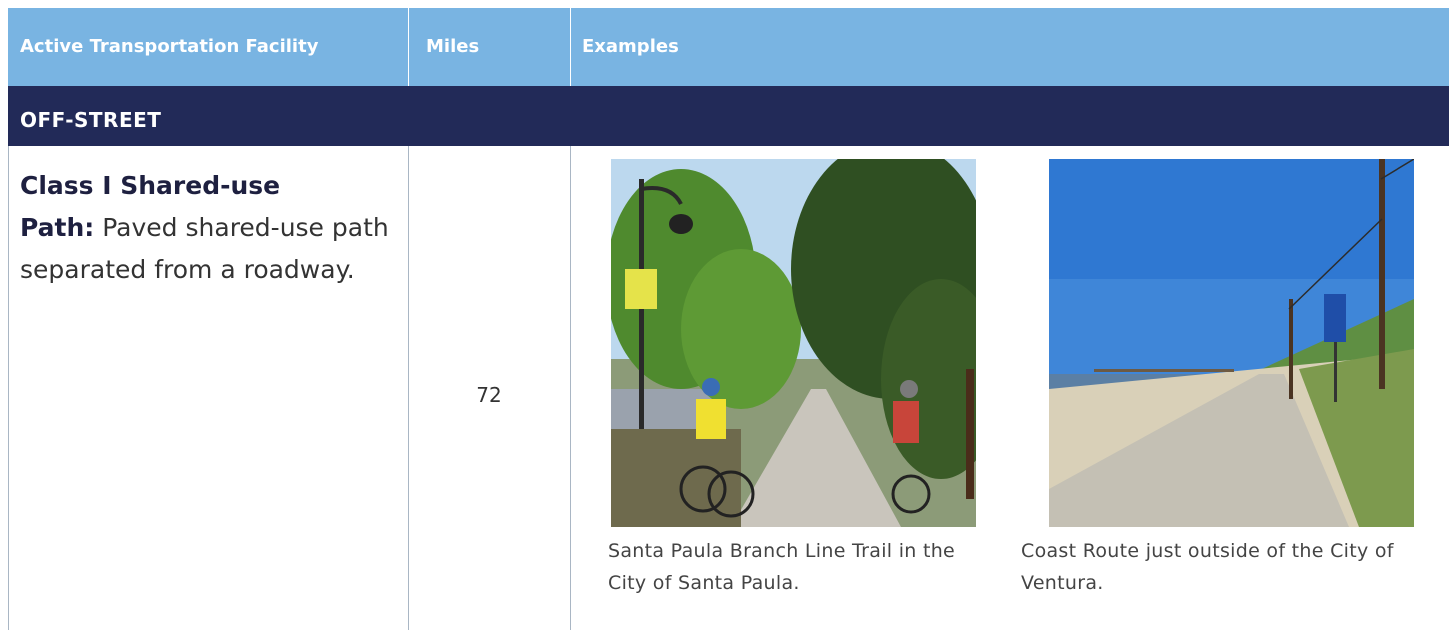 The width and height of the screenshot is (1449, 638). I want to click on facility-title: Class I Shared-use, so click(150, 185).